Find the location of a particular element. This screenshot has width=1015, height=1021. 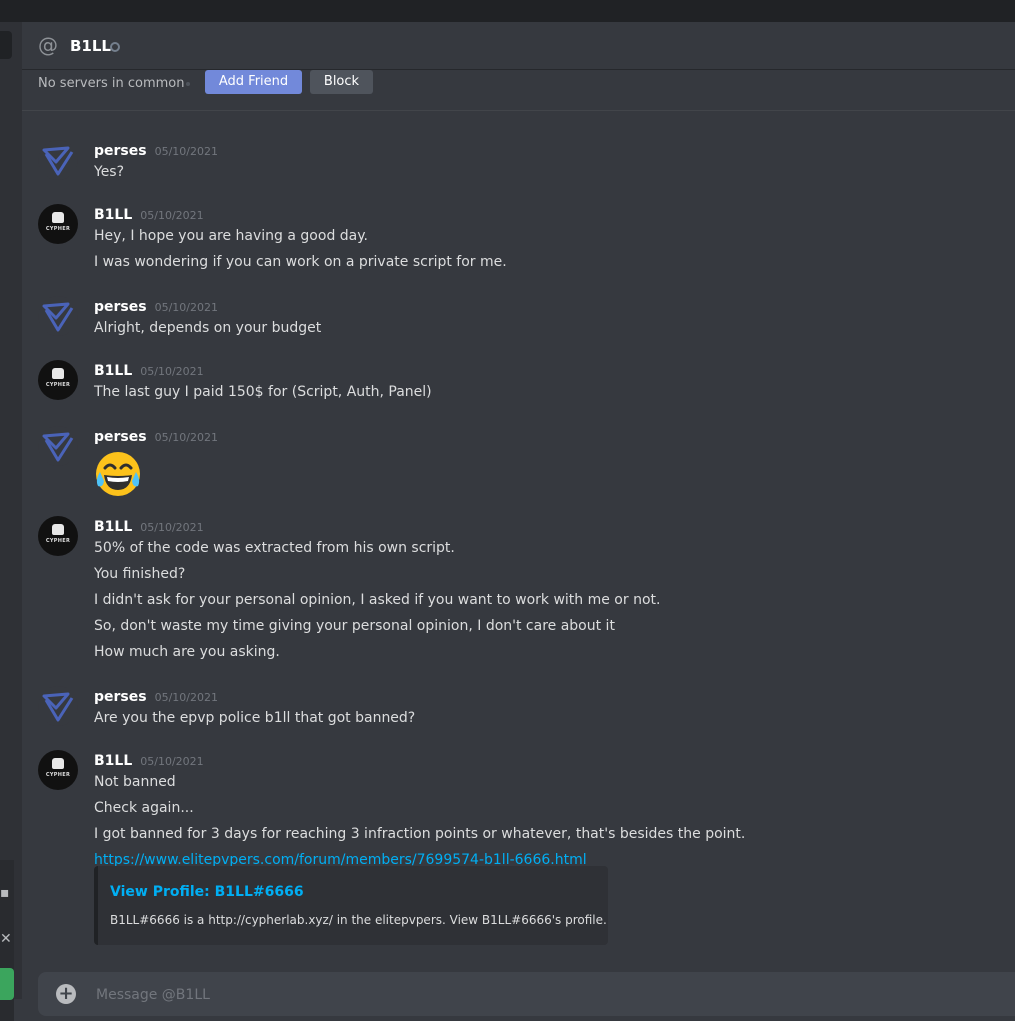

page-title: B1LL is located at coordinates (90, 46).